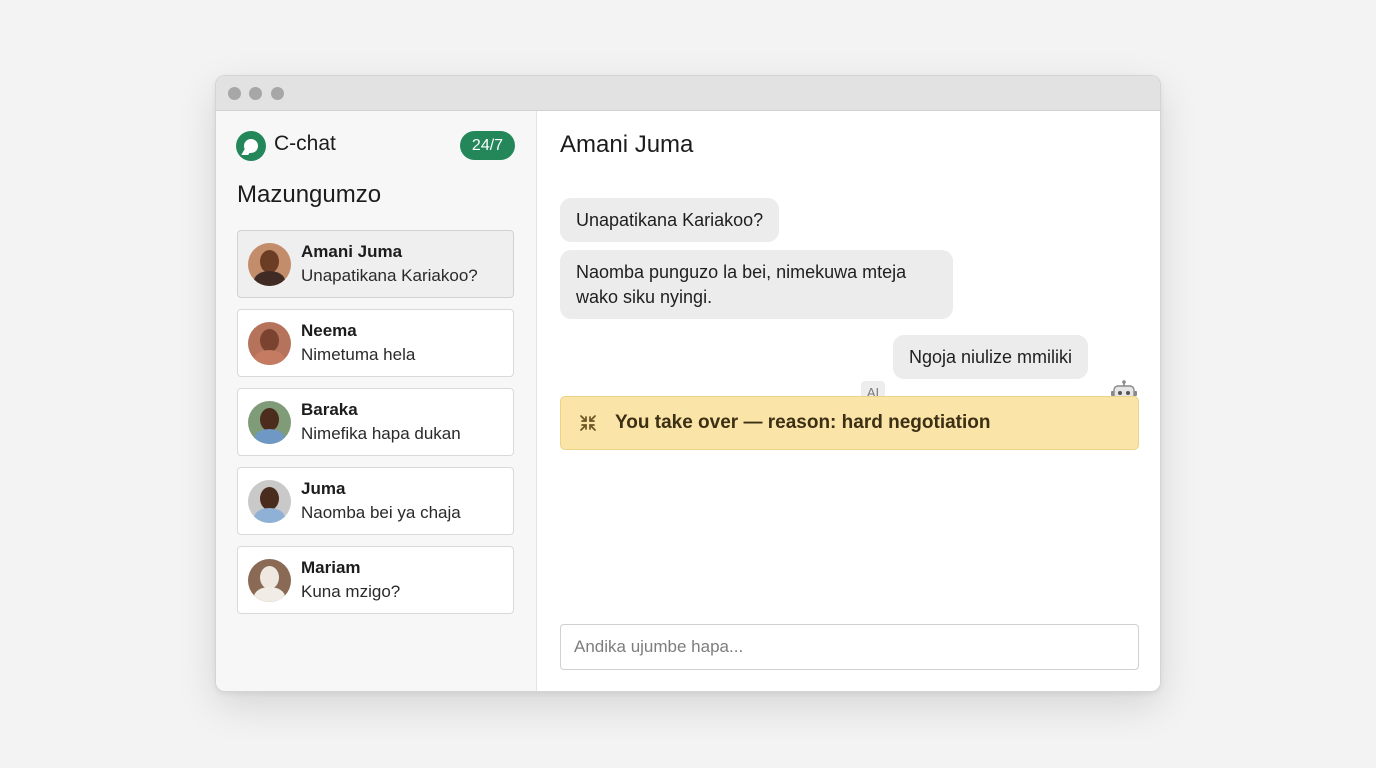 This screenshot has width=1376, height=768. I want to click on title-bar, so click(688, 93).